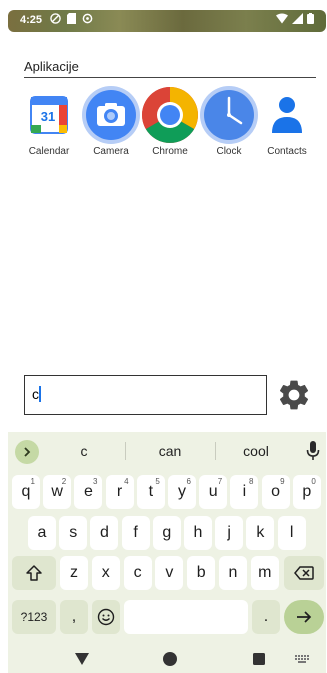 The height and width of the screenshot is (673, 327). Describe the element at coordinates (71, 18) in the screenshot. I see `sim-icon` at that location.